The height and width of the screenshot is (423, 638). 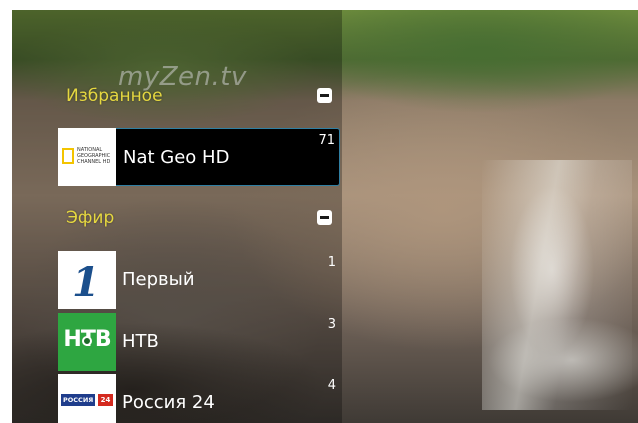 What do you see at coordinates (168, 402) in the screenshot?
I see `channel-name: Россия 24` at bounding box center [168, 402].